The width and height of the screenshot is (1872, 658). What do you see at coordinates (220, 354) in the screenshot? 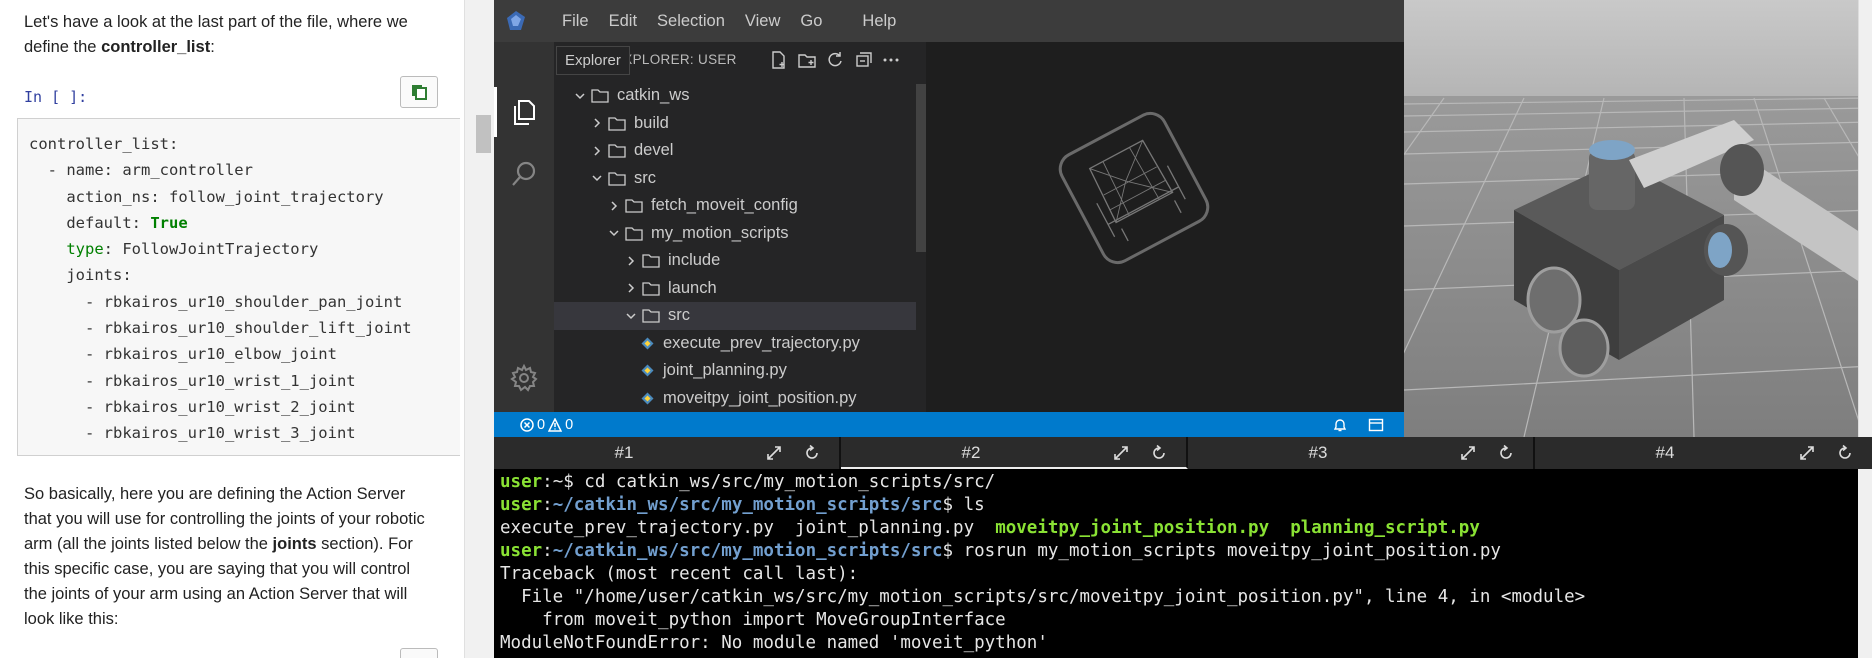
I see `code-key: rbkairos_ur10_elbow_joint` at bounding box center [220, 354].